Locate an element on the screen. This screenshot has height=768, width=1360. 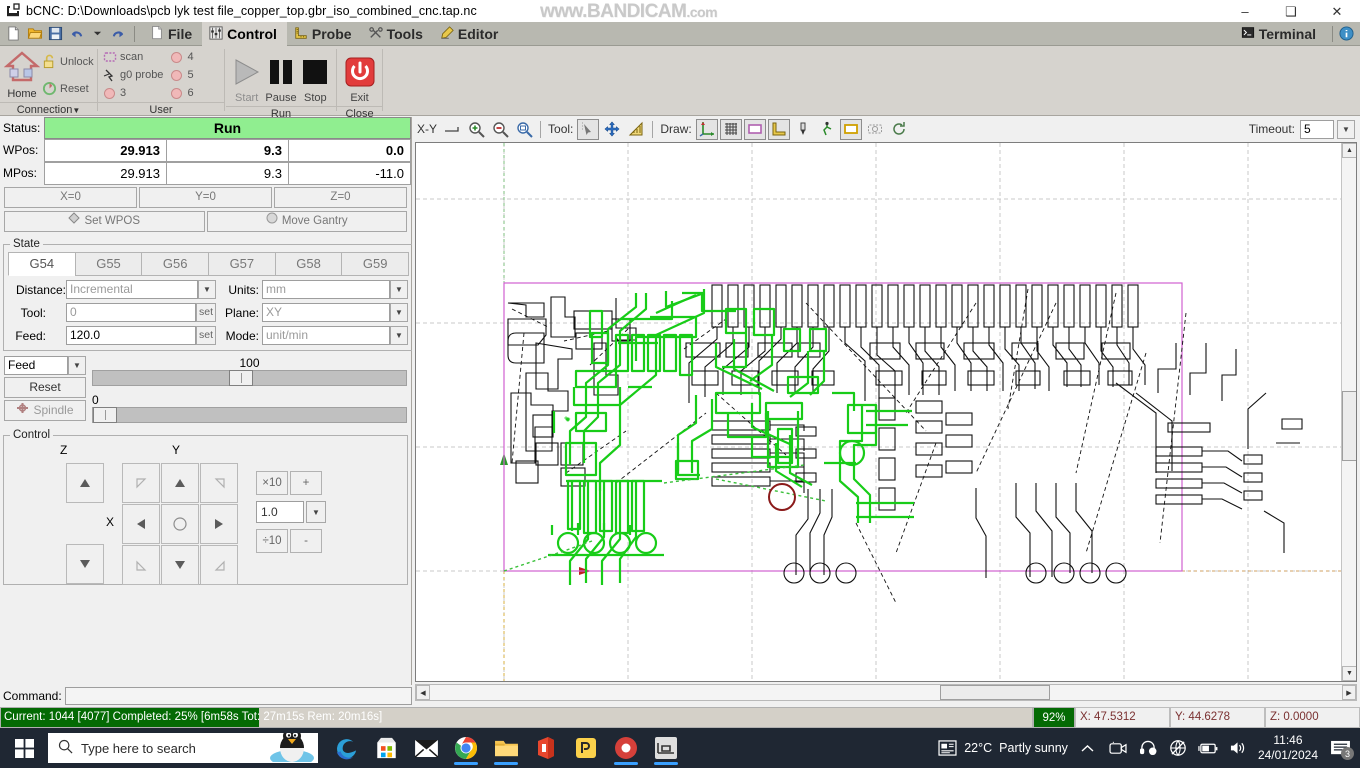
override-type-combo: Feed ▼ is located at coordinates (45, 365).